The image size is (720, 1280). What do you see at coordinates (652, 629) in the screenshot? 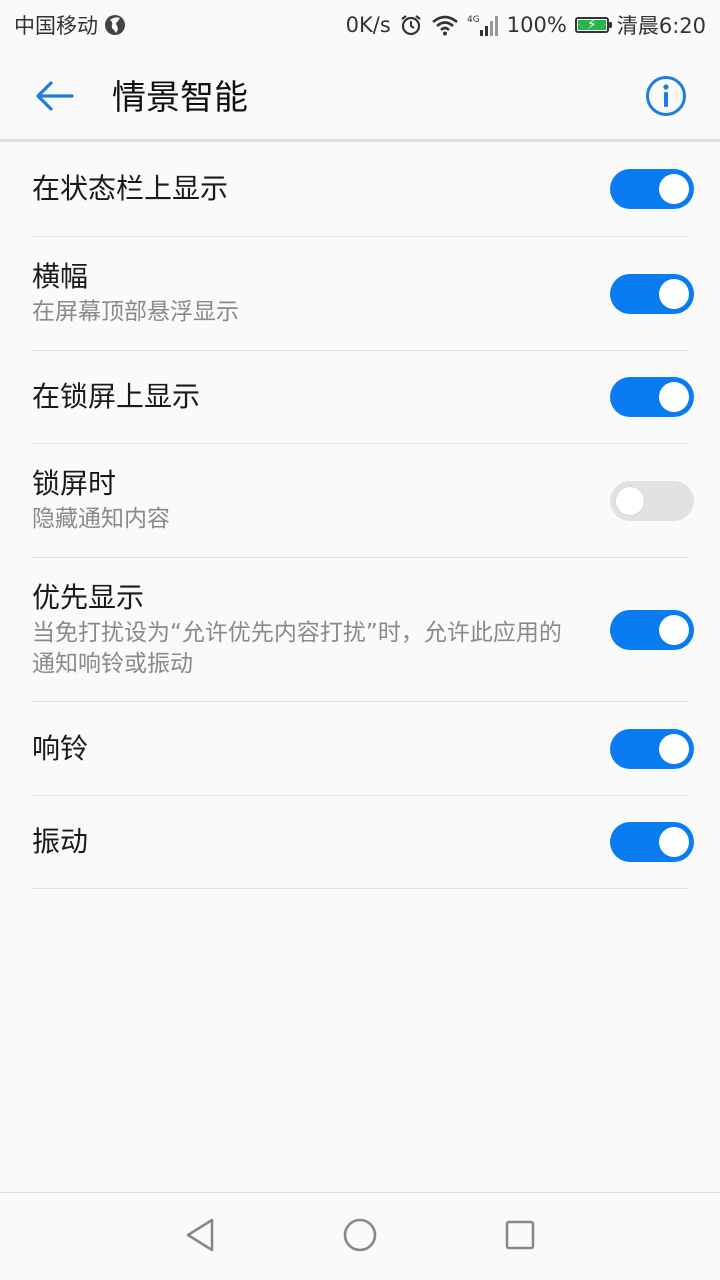
I see `toggle-priority` at bounding box center [652, 629].